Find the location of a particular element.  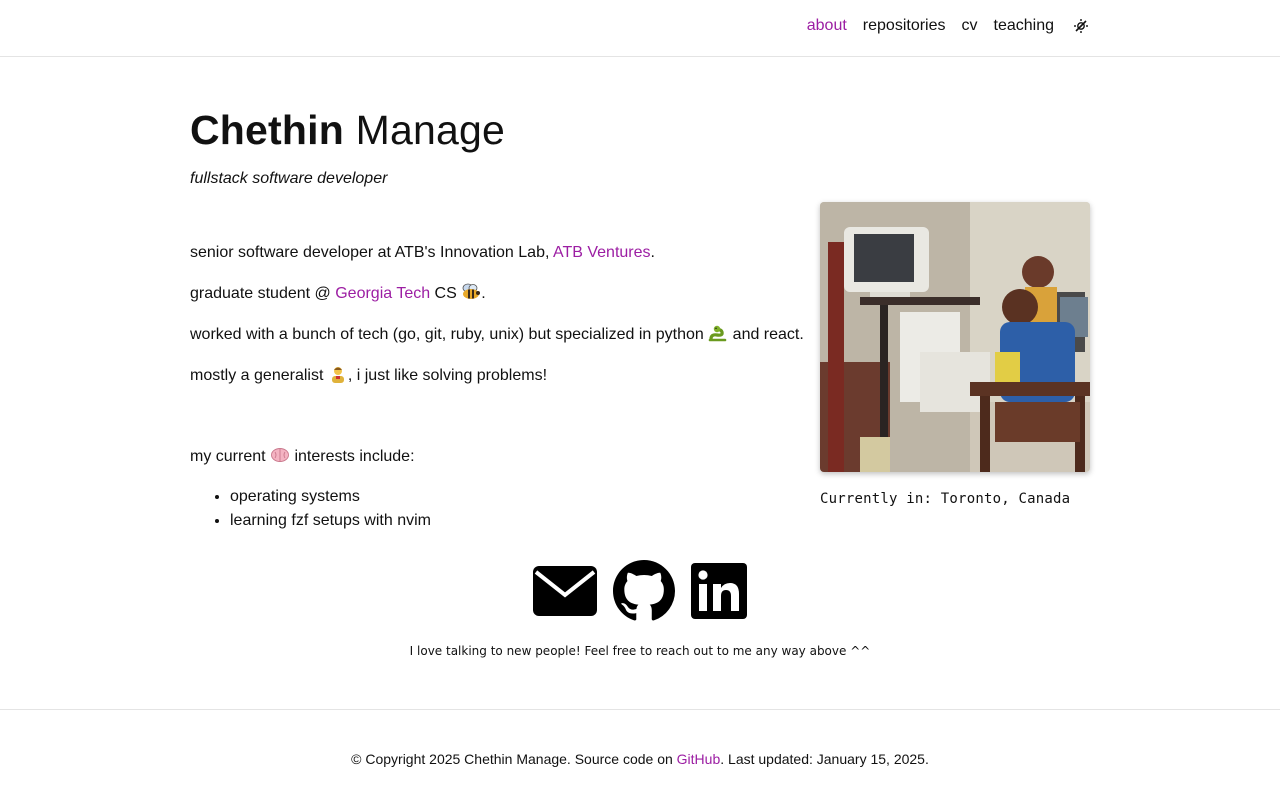

nav-item-repositories: repositories is located at coordinates (904, 26).